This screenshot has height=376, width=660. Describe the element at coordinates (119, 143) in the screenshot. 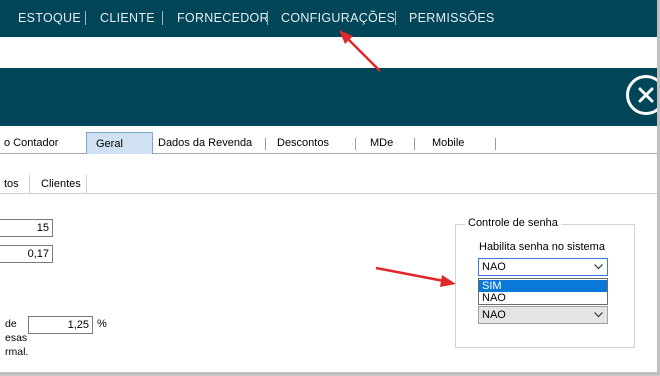

I see `tab-geral: Geral` at that location.